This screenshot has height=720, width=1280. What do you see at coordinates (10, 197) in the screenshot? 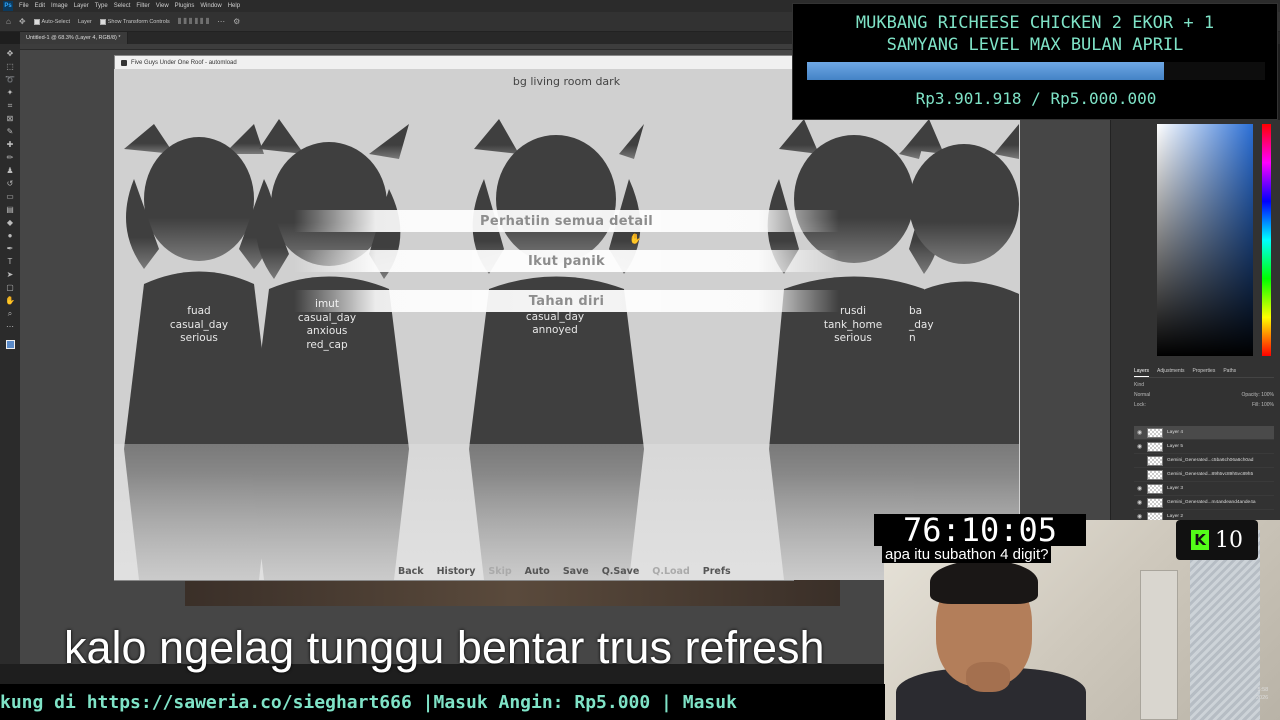
I see `eraser-icon: ▭` at bounding box center [10, 197].